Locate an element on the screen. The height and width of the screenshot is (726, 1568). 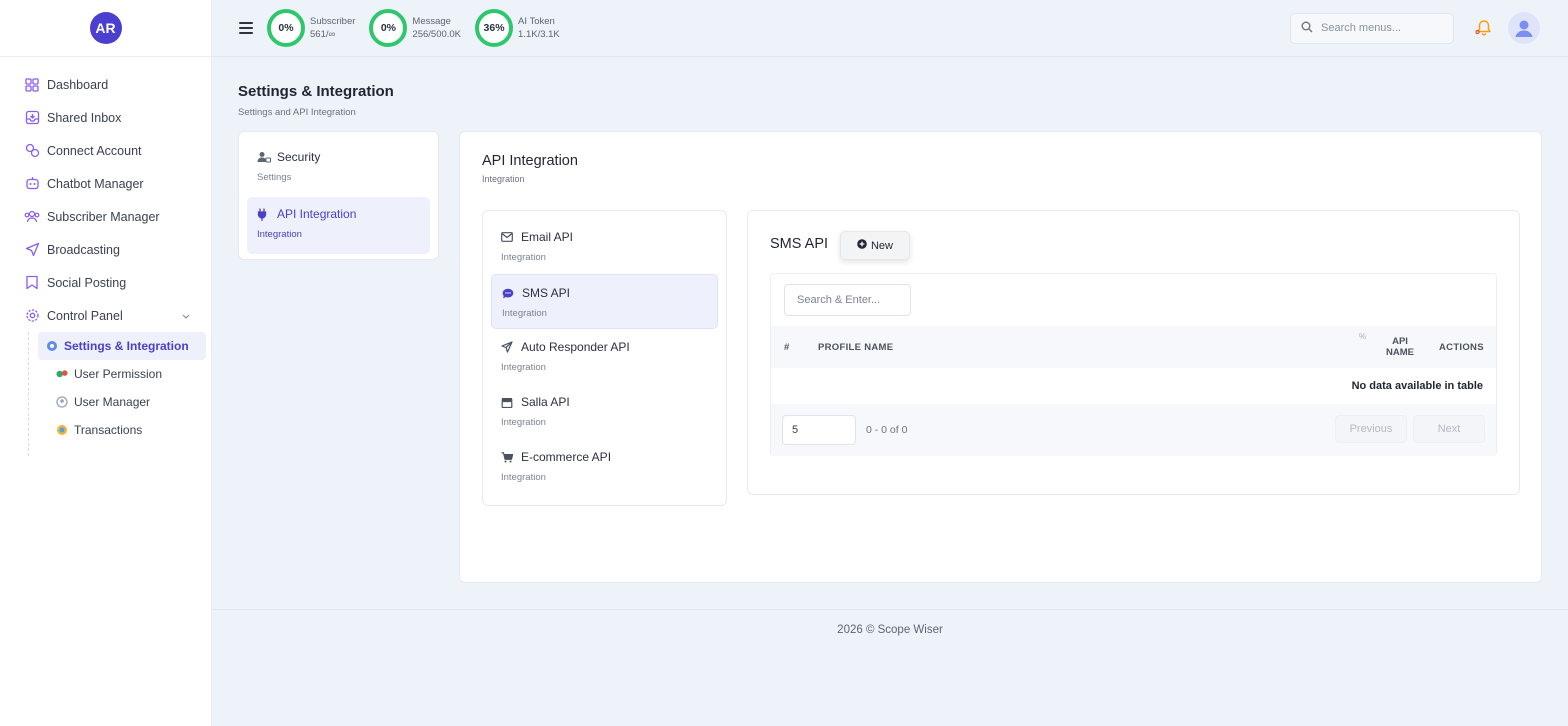
menu-toggle-icon is located at coordinates (246, 28).